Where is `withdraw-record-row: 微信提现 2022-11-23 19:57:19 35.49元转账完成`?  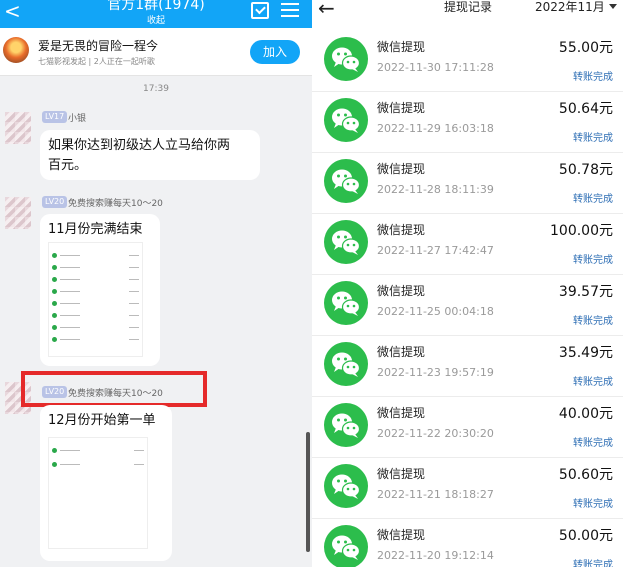
withdraw-record-row: 微信提现 2022-11-23 19:57:19 35.49元转账完成 is located at coordinates (467, 366).